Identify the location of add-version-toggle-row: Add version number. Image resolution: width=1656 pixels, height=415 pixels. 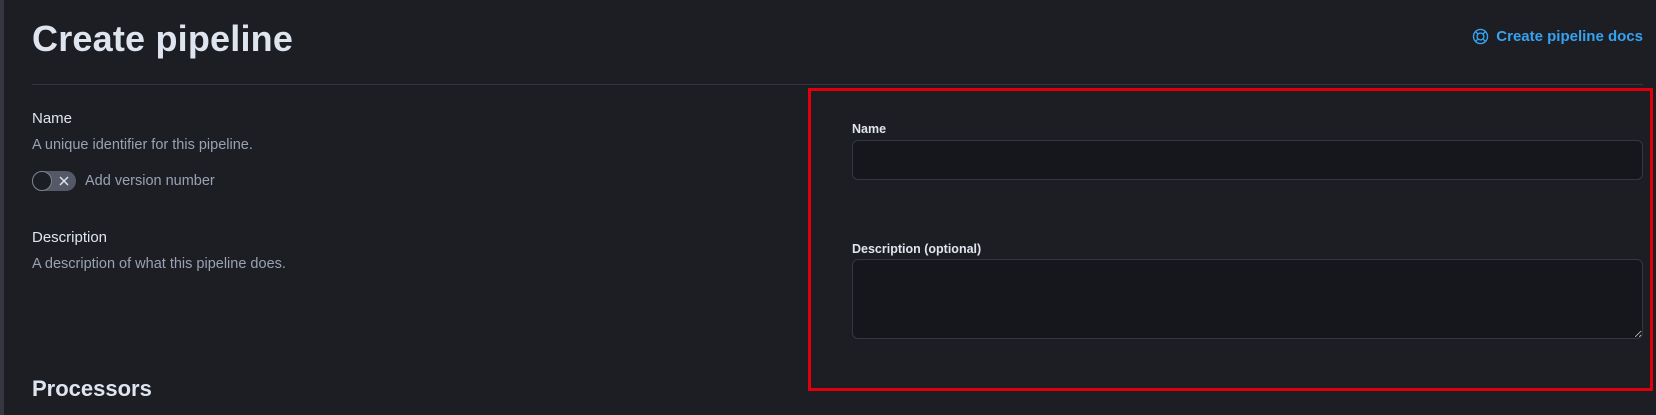
(123, 181).